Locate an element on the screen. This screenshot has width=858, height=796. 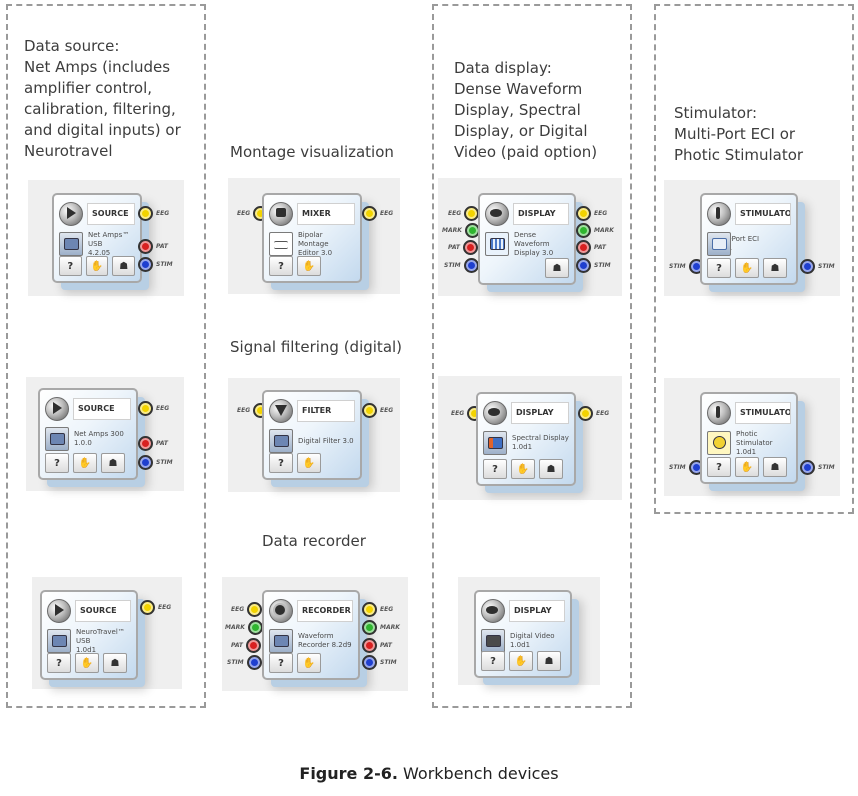
device-title: SOURCE is located at coordinates (103, 611).